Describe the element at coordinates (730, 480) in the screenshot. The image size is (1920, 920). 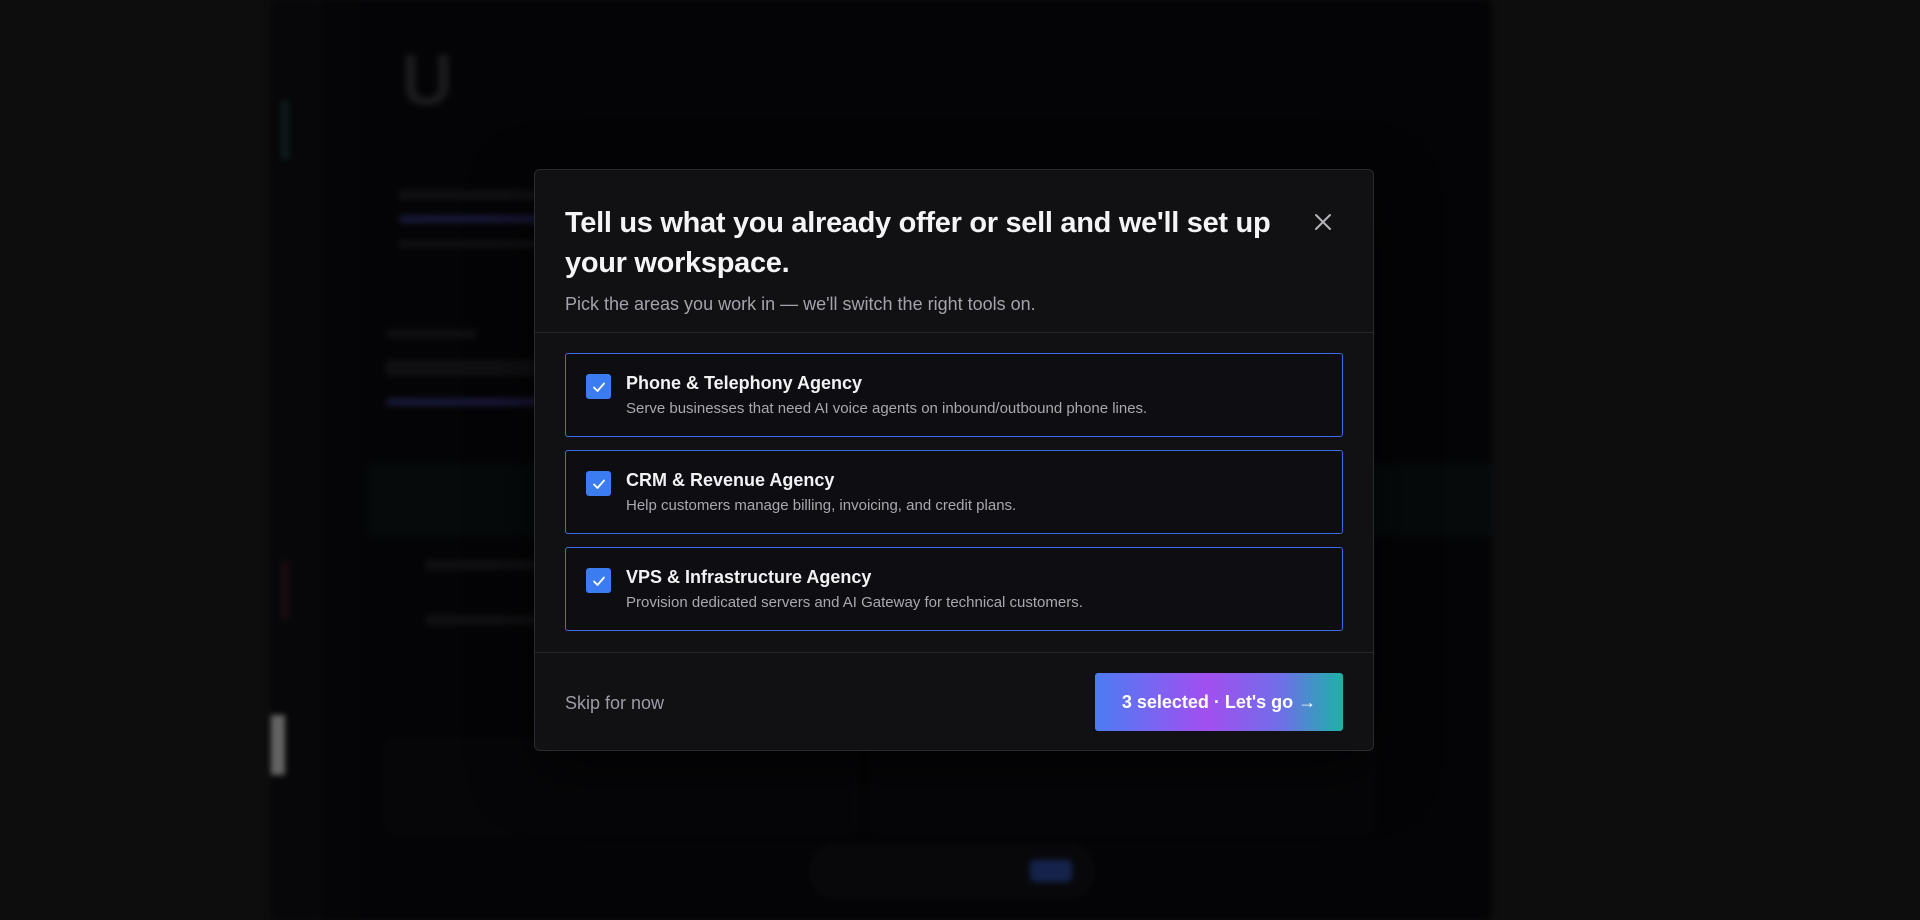
I see `option-title: CRM & Revenue Agency` at that location.